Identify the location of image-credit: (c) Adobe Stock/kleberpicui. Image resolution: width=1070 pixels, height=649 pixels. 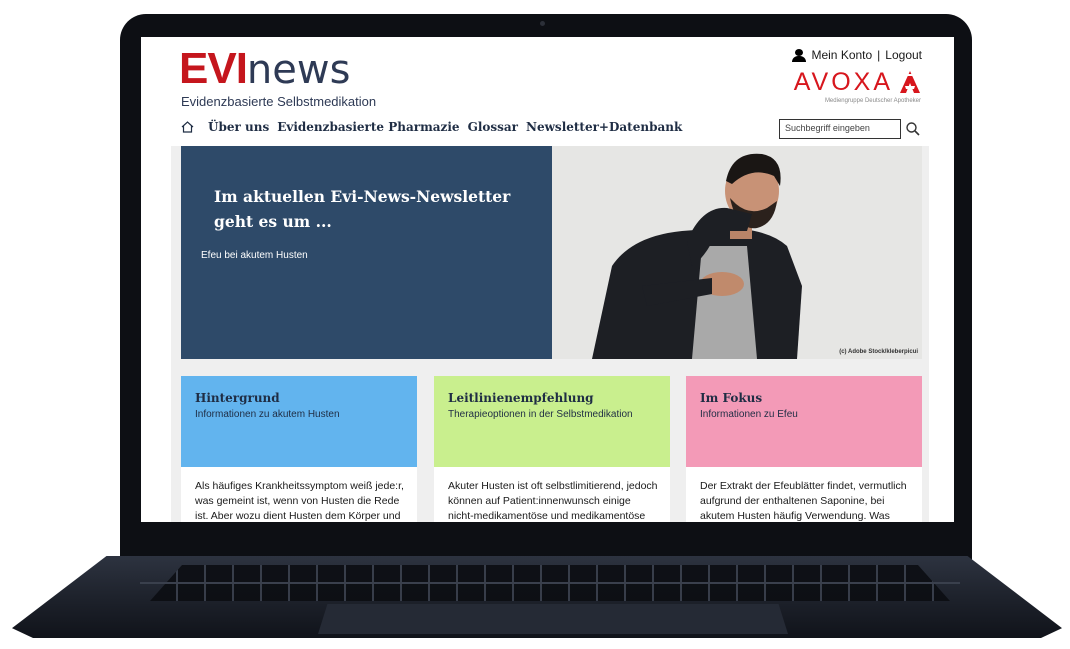
(878, 352).